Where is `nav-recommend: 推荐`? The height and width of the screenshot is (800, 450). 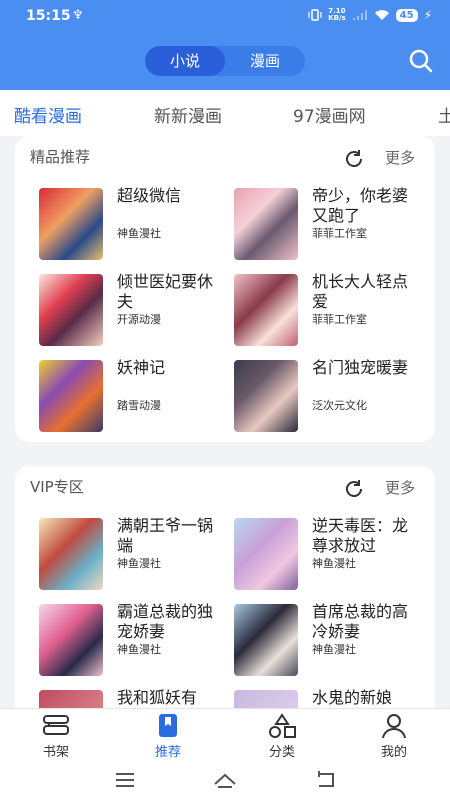
nav-recommend: 推荐 is located at coordinates (168, 738).